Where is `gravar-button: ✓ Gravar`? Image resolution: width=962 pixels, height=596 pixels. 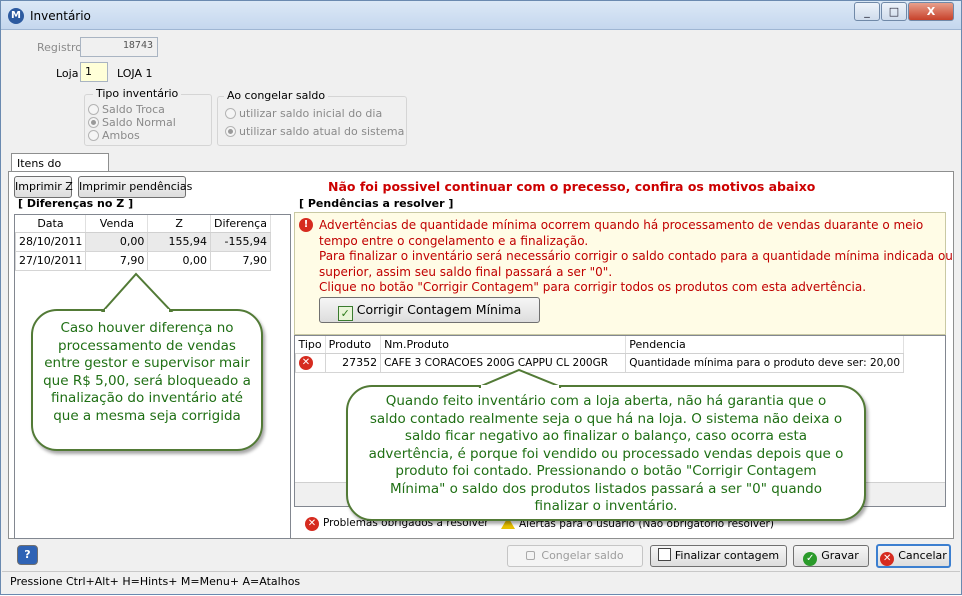 gravar-button: ✓ Gravar is located at coordinates (831, 556).